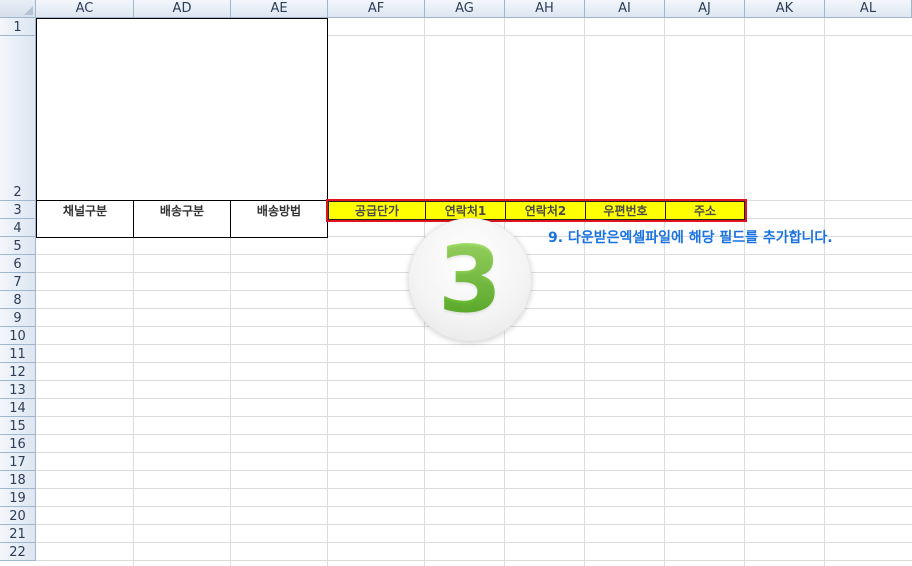  I want to click on row-header-14: 14, so click(18, 408).